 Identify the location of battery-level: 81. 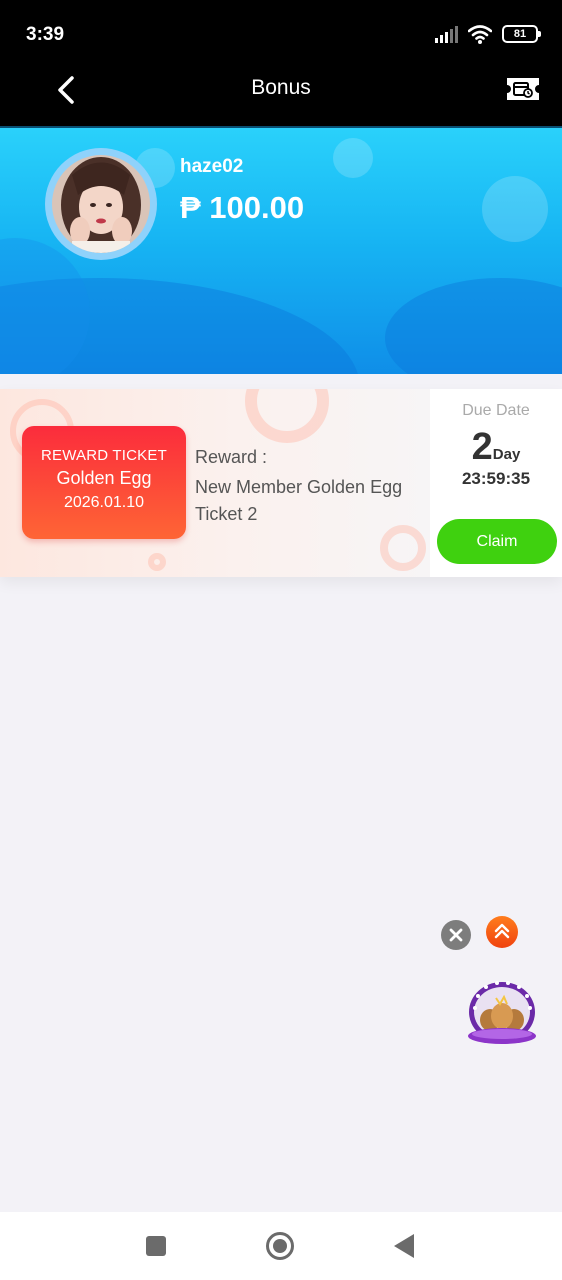
(520, 34).